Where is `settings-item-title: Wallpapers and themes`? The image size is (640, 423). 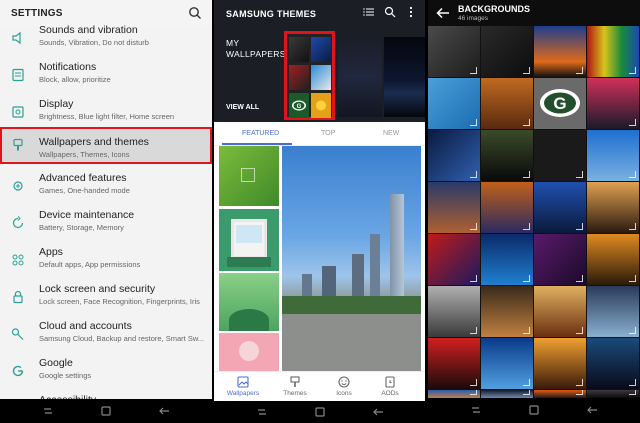 settings-item-title: Wallpapers and themes is located at coordinates (94, 142).